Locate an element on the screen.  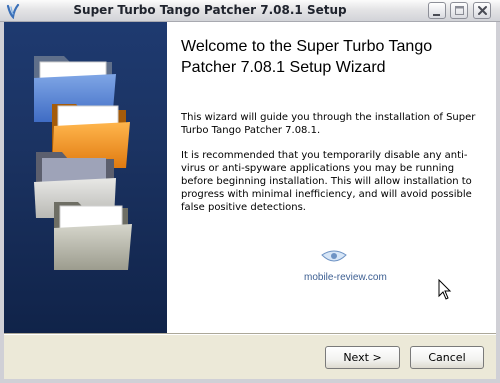
maximize-button is located at coordinates (459, 10).